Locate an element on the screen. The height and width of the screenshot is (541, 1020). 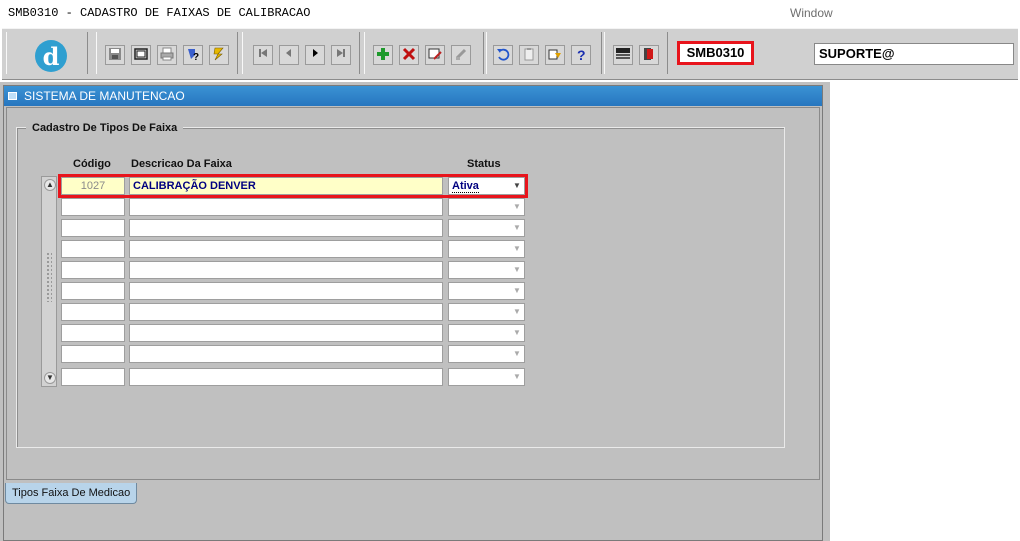
scroll-grip-icon is located at coordinates (49, 277).